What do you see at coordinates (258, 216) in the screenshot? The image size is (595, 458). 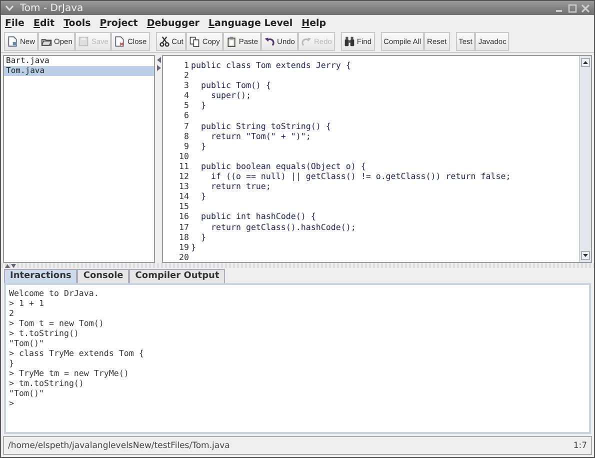 I see `code-line: public int hashCode() {` at bounding box center [258, 216].